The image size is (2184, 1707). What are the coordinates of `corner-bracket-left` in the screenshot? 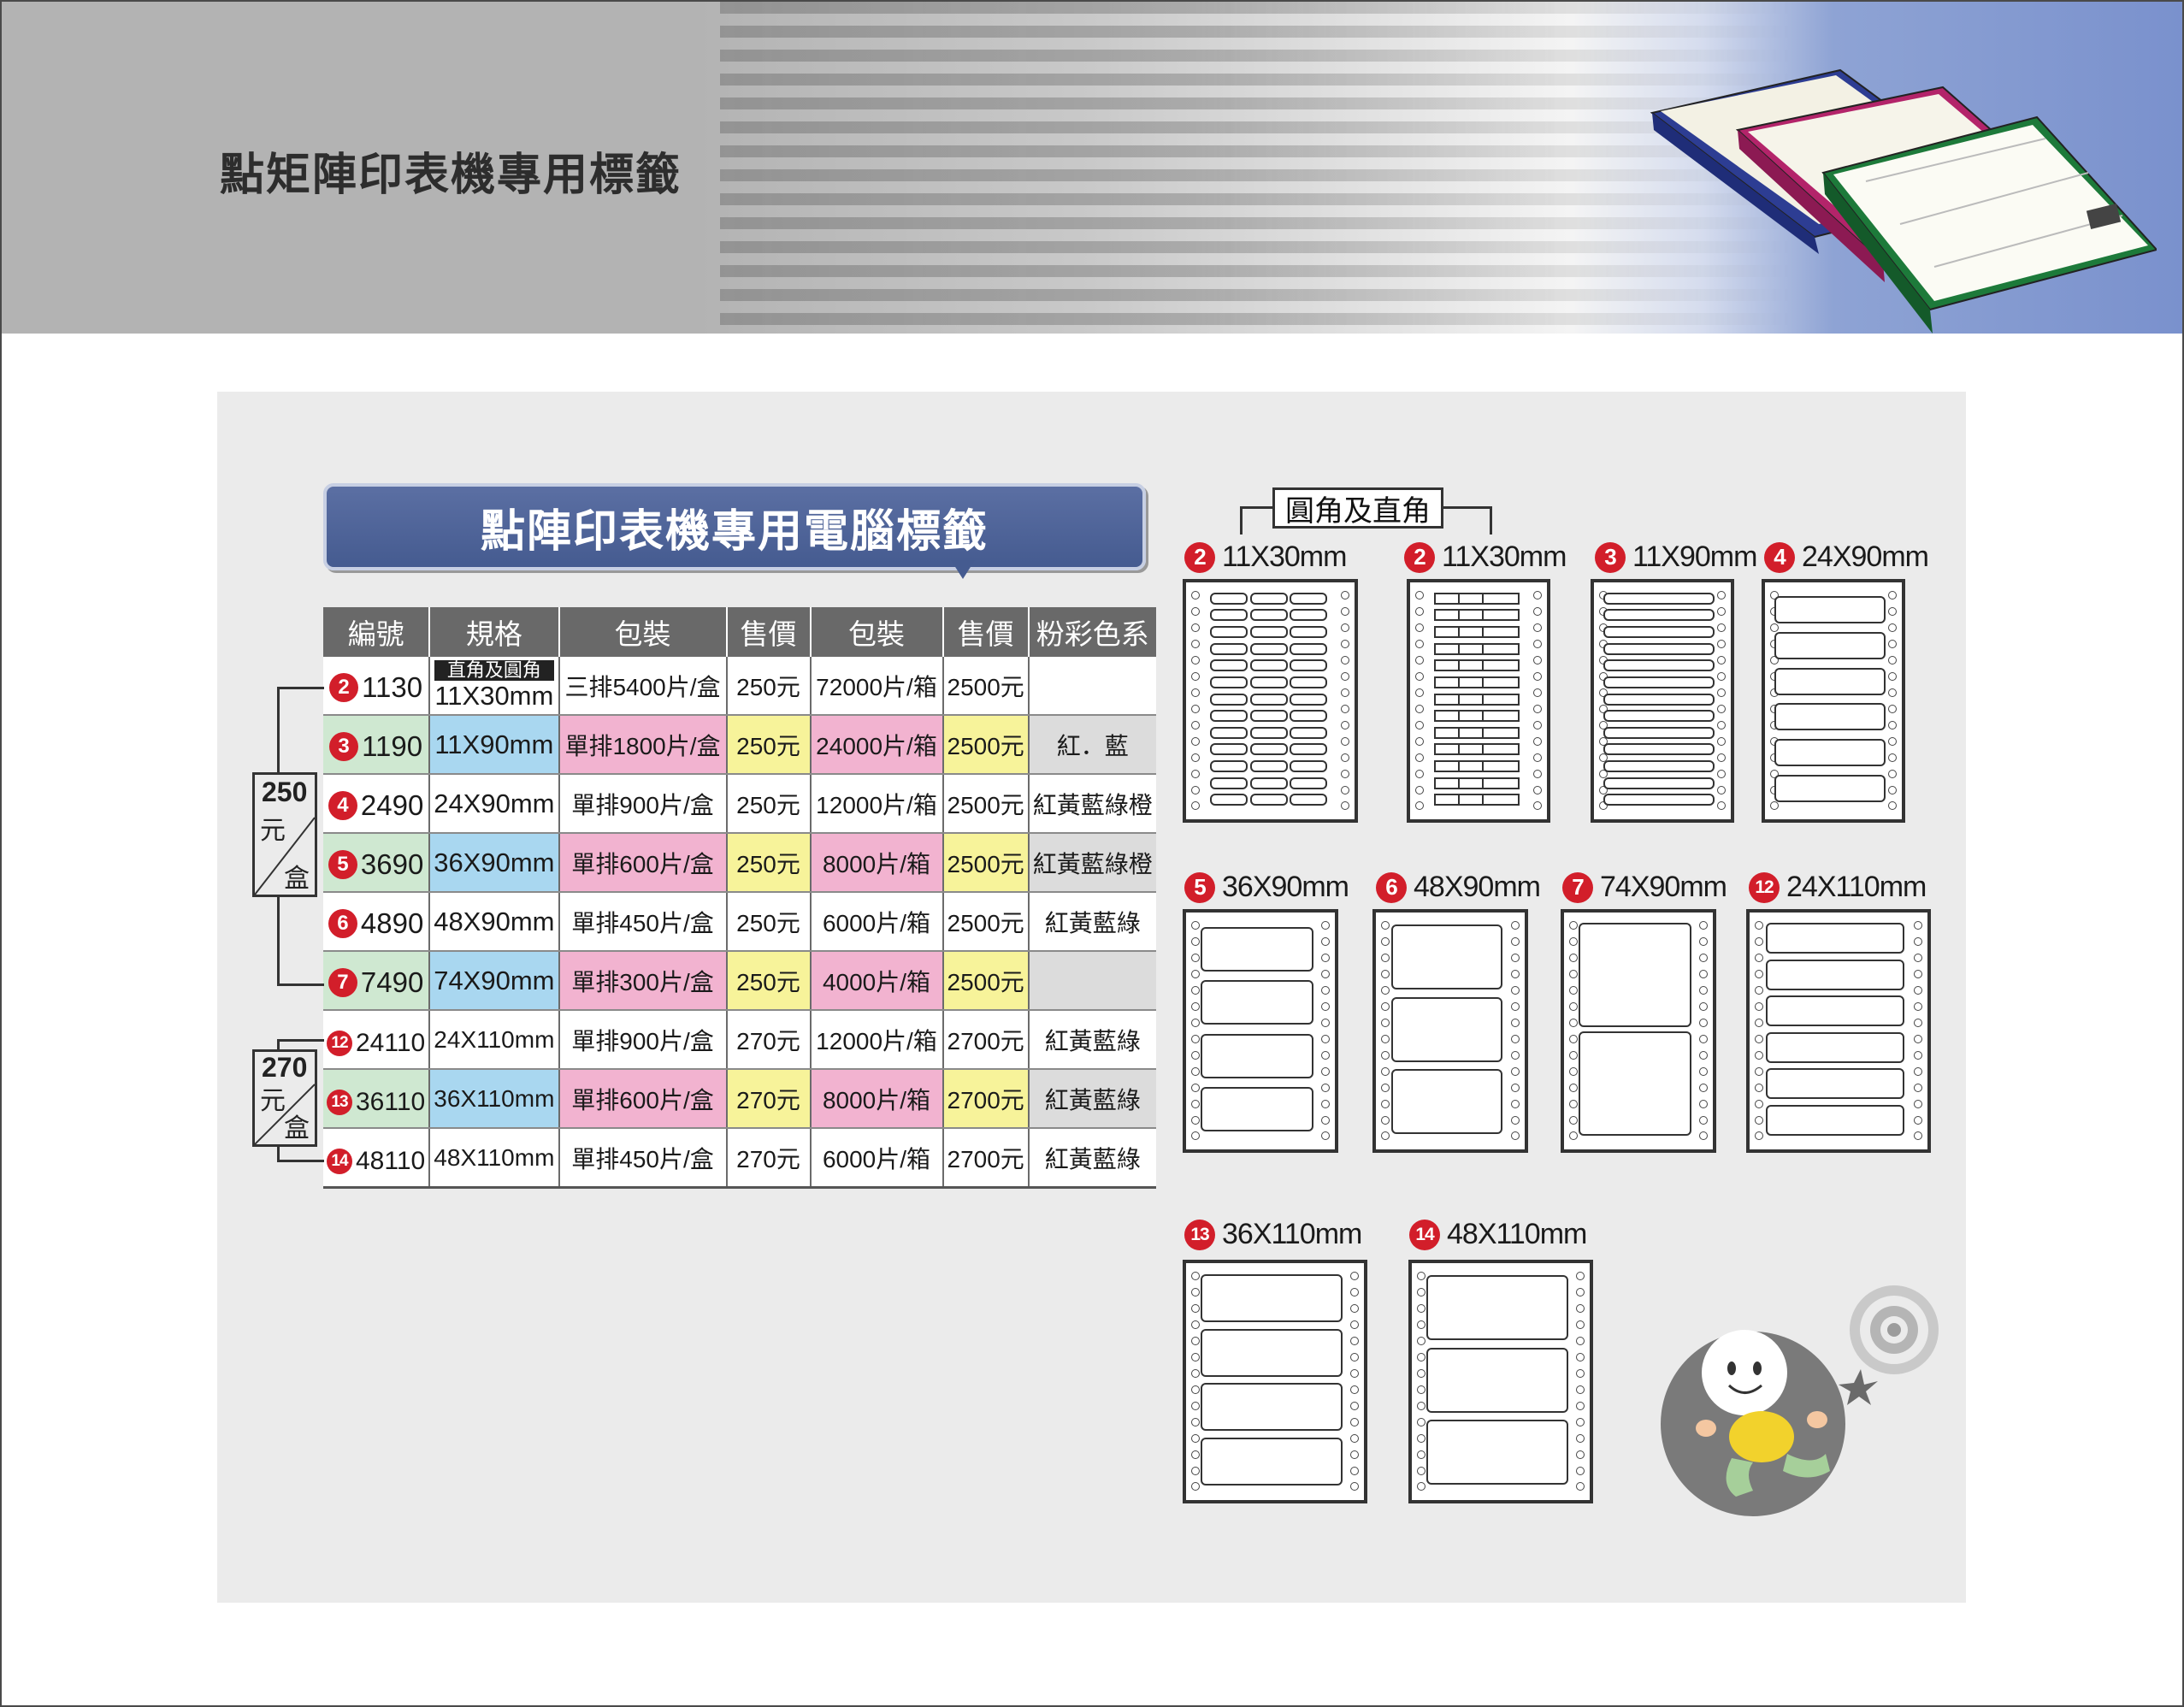 It's located at (1257, 520).